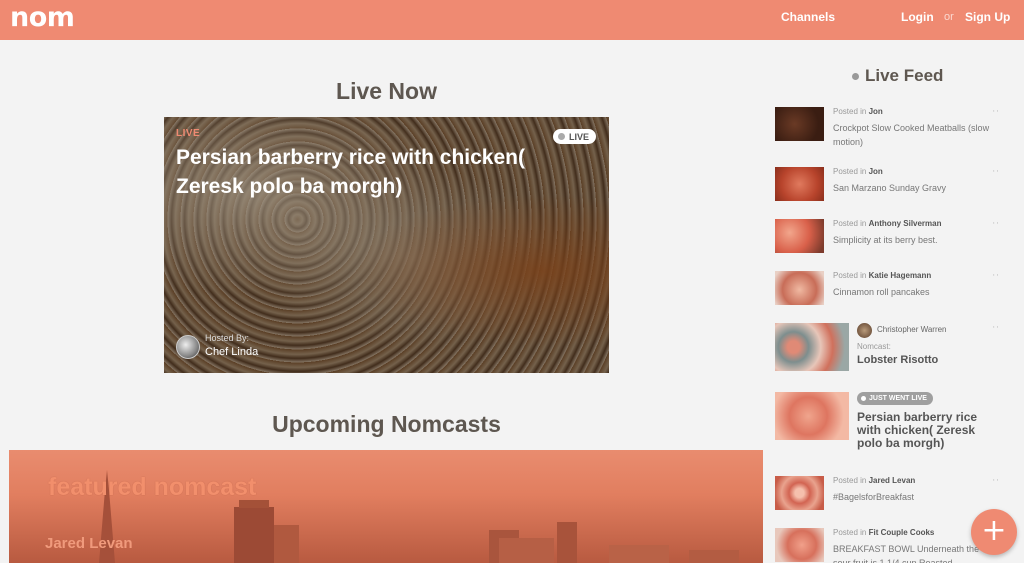 This screenshot has width=1024, height=563. Describe the element at coordinates (386, 424) in the screenshot. I see `upcoming-nomcasts-heading: Upcoming Nomcasts` at that location.